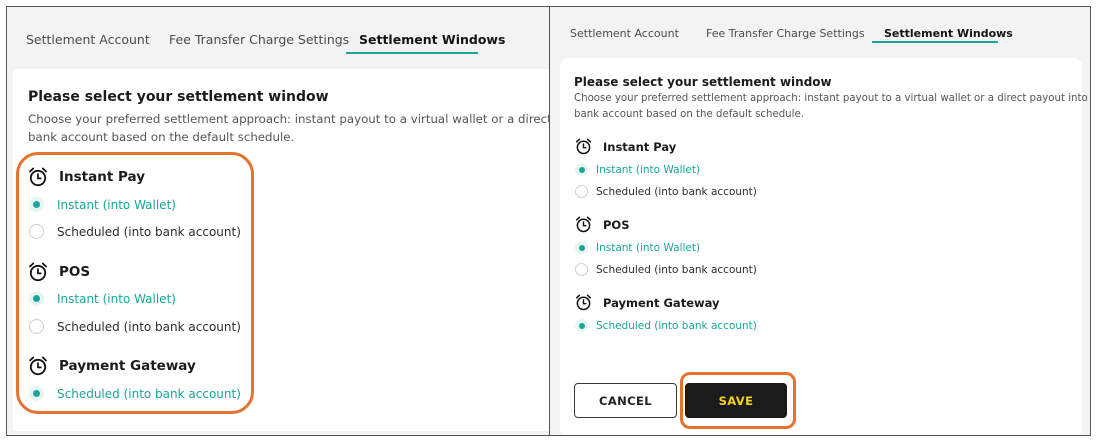  I want to click on cancel-button: CANCEL, so click(625, 400).